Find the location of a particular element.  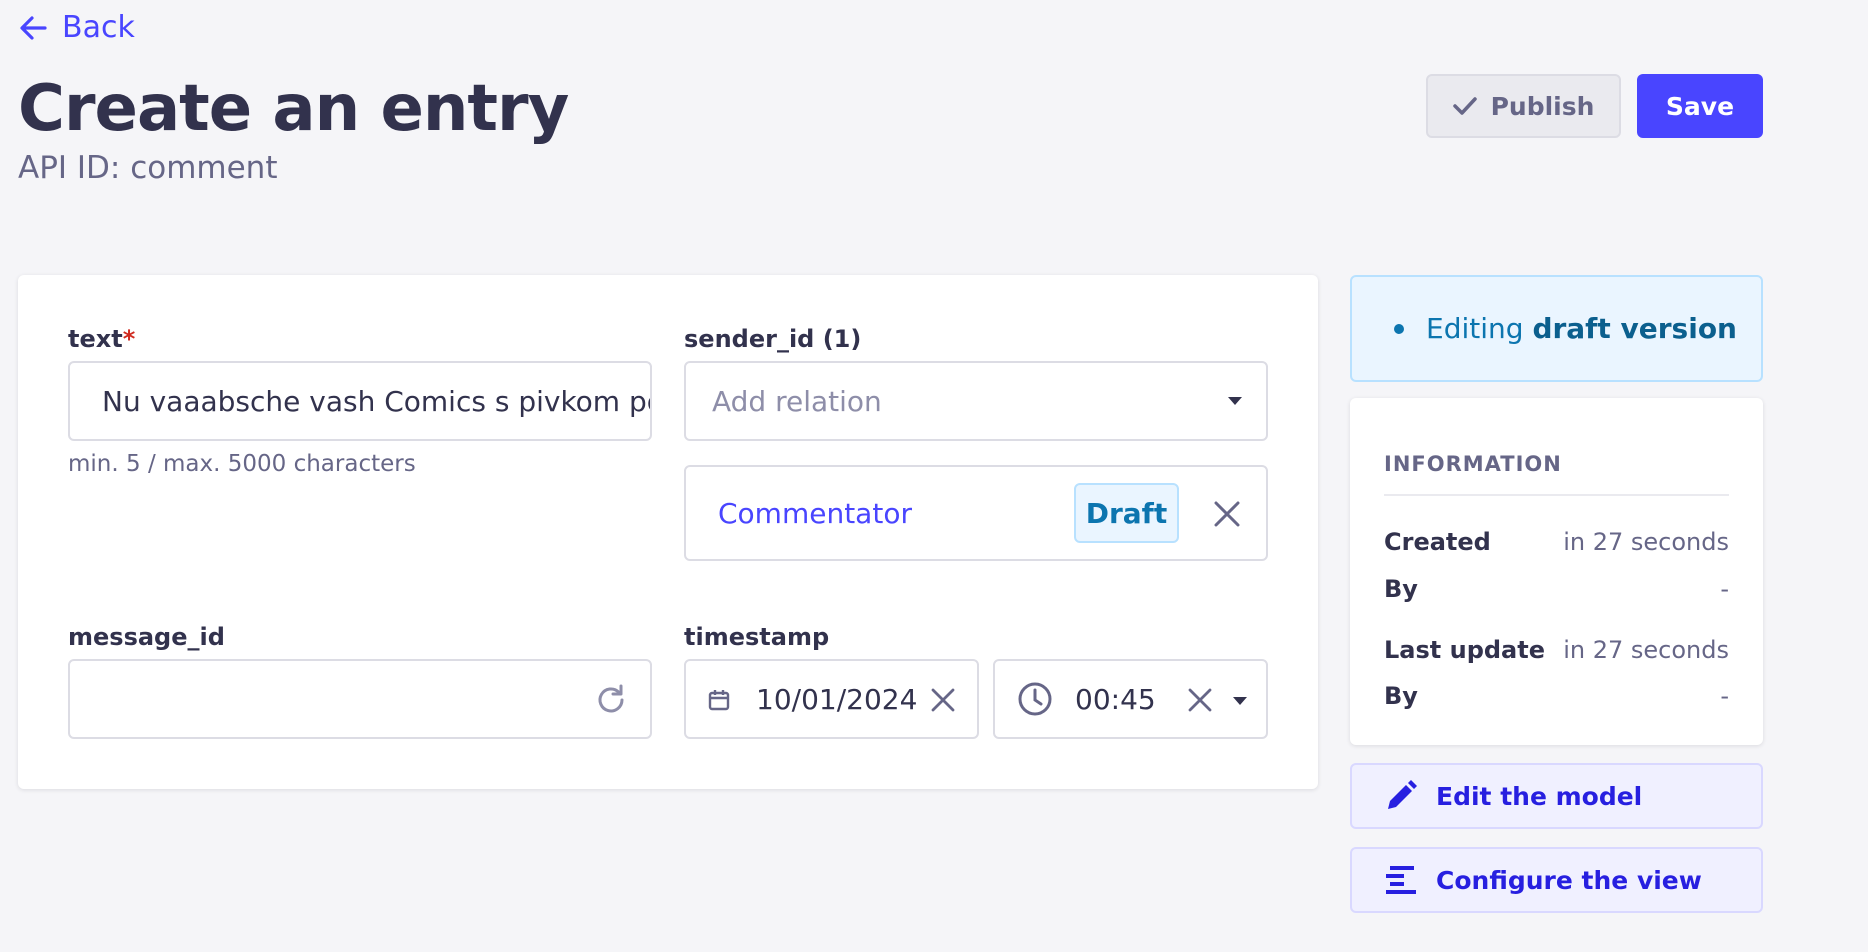

date-input: 10/01/2024 is located at coordinates (831, 699).